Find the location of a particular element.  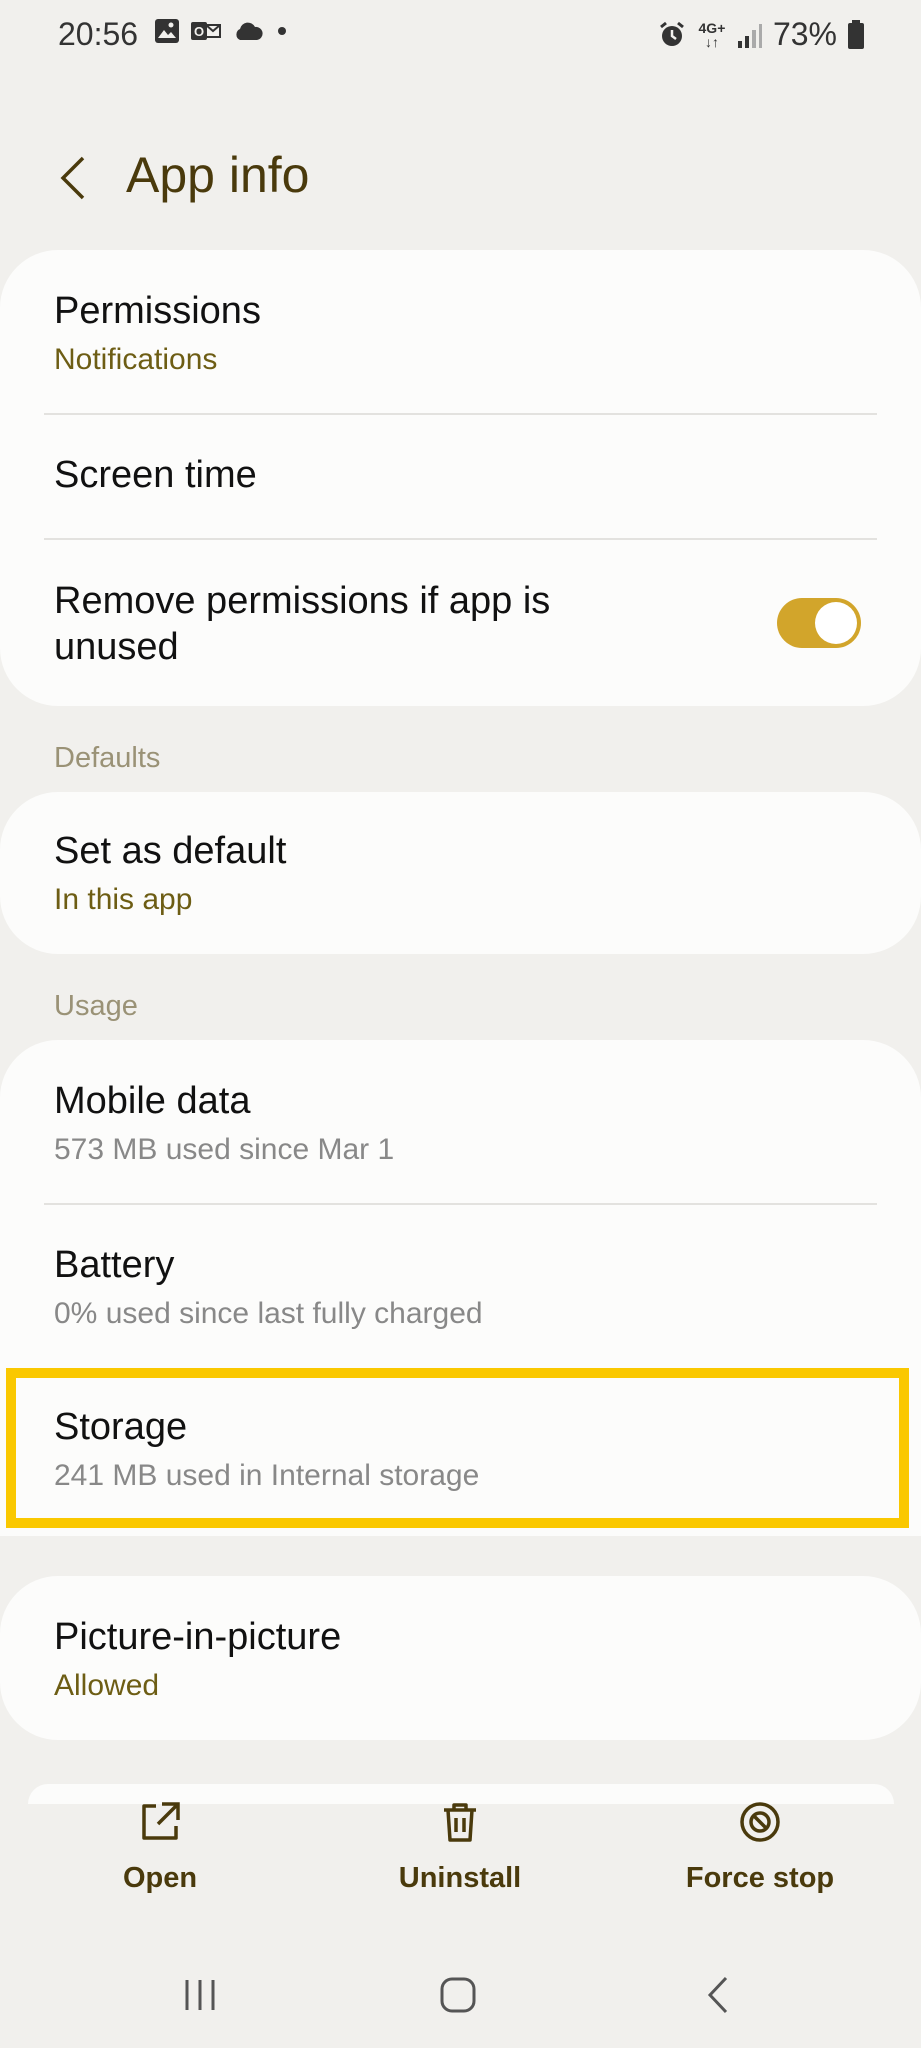

mobile-data-title: Mobile data is located at coordinates (152, 1101).